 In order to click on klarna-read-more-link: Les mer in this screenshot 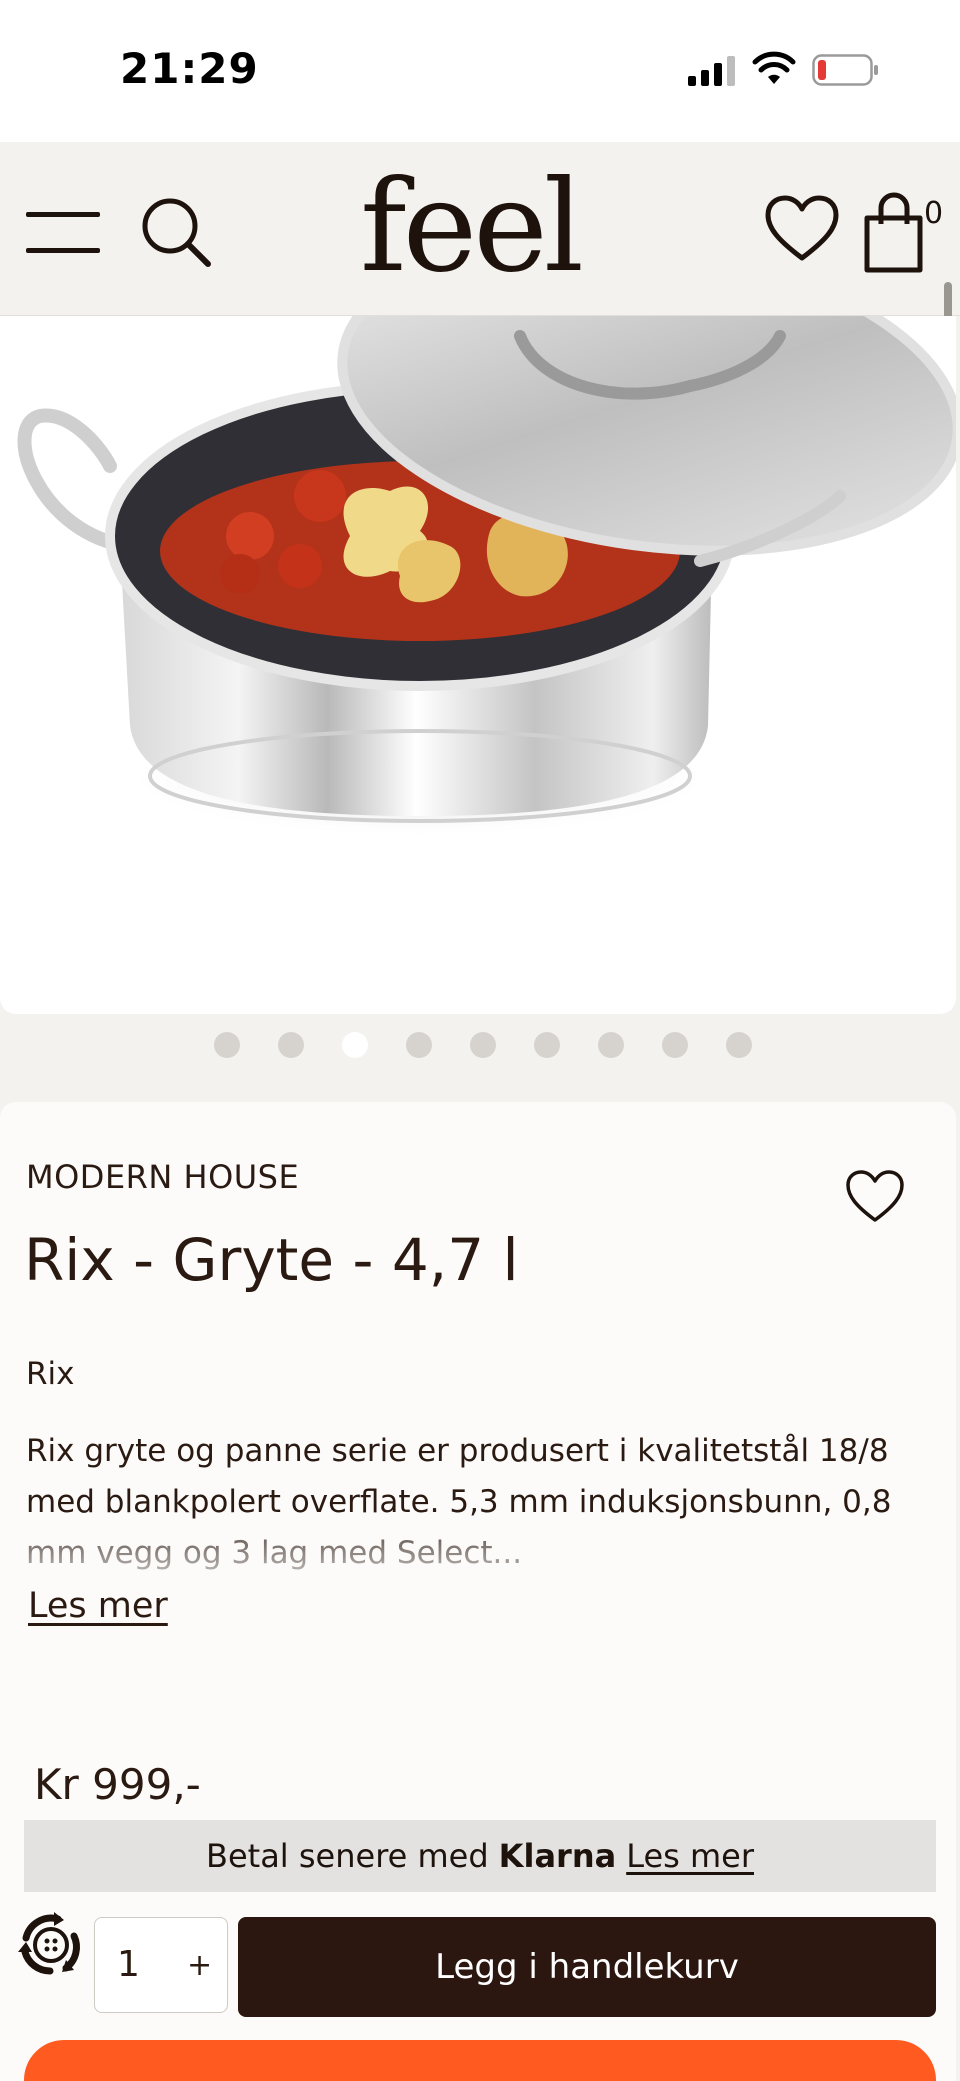, I will do `click(690, 1856)`.